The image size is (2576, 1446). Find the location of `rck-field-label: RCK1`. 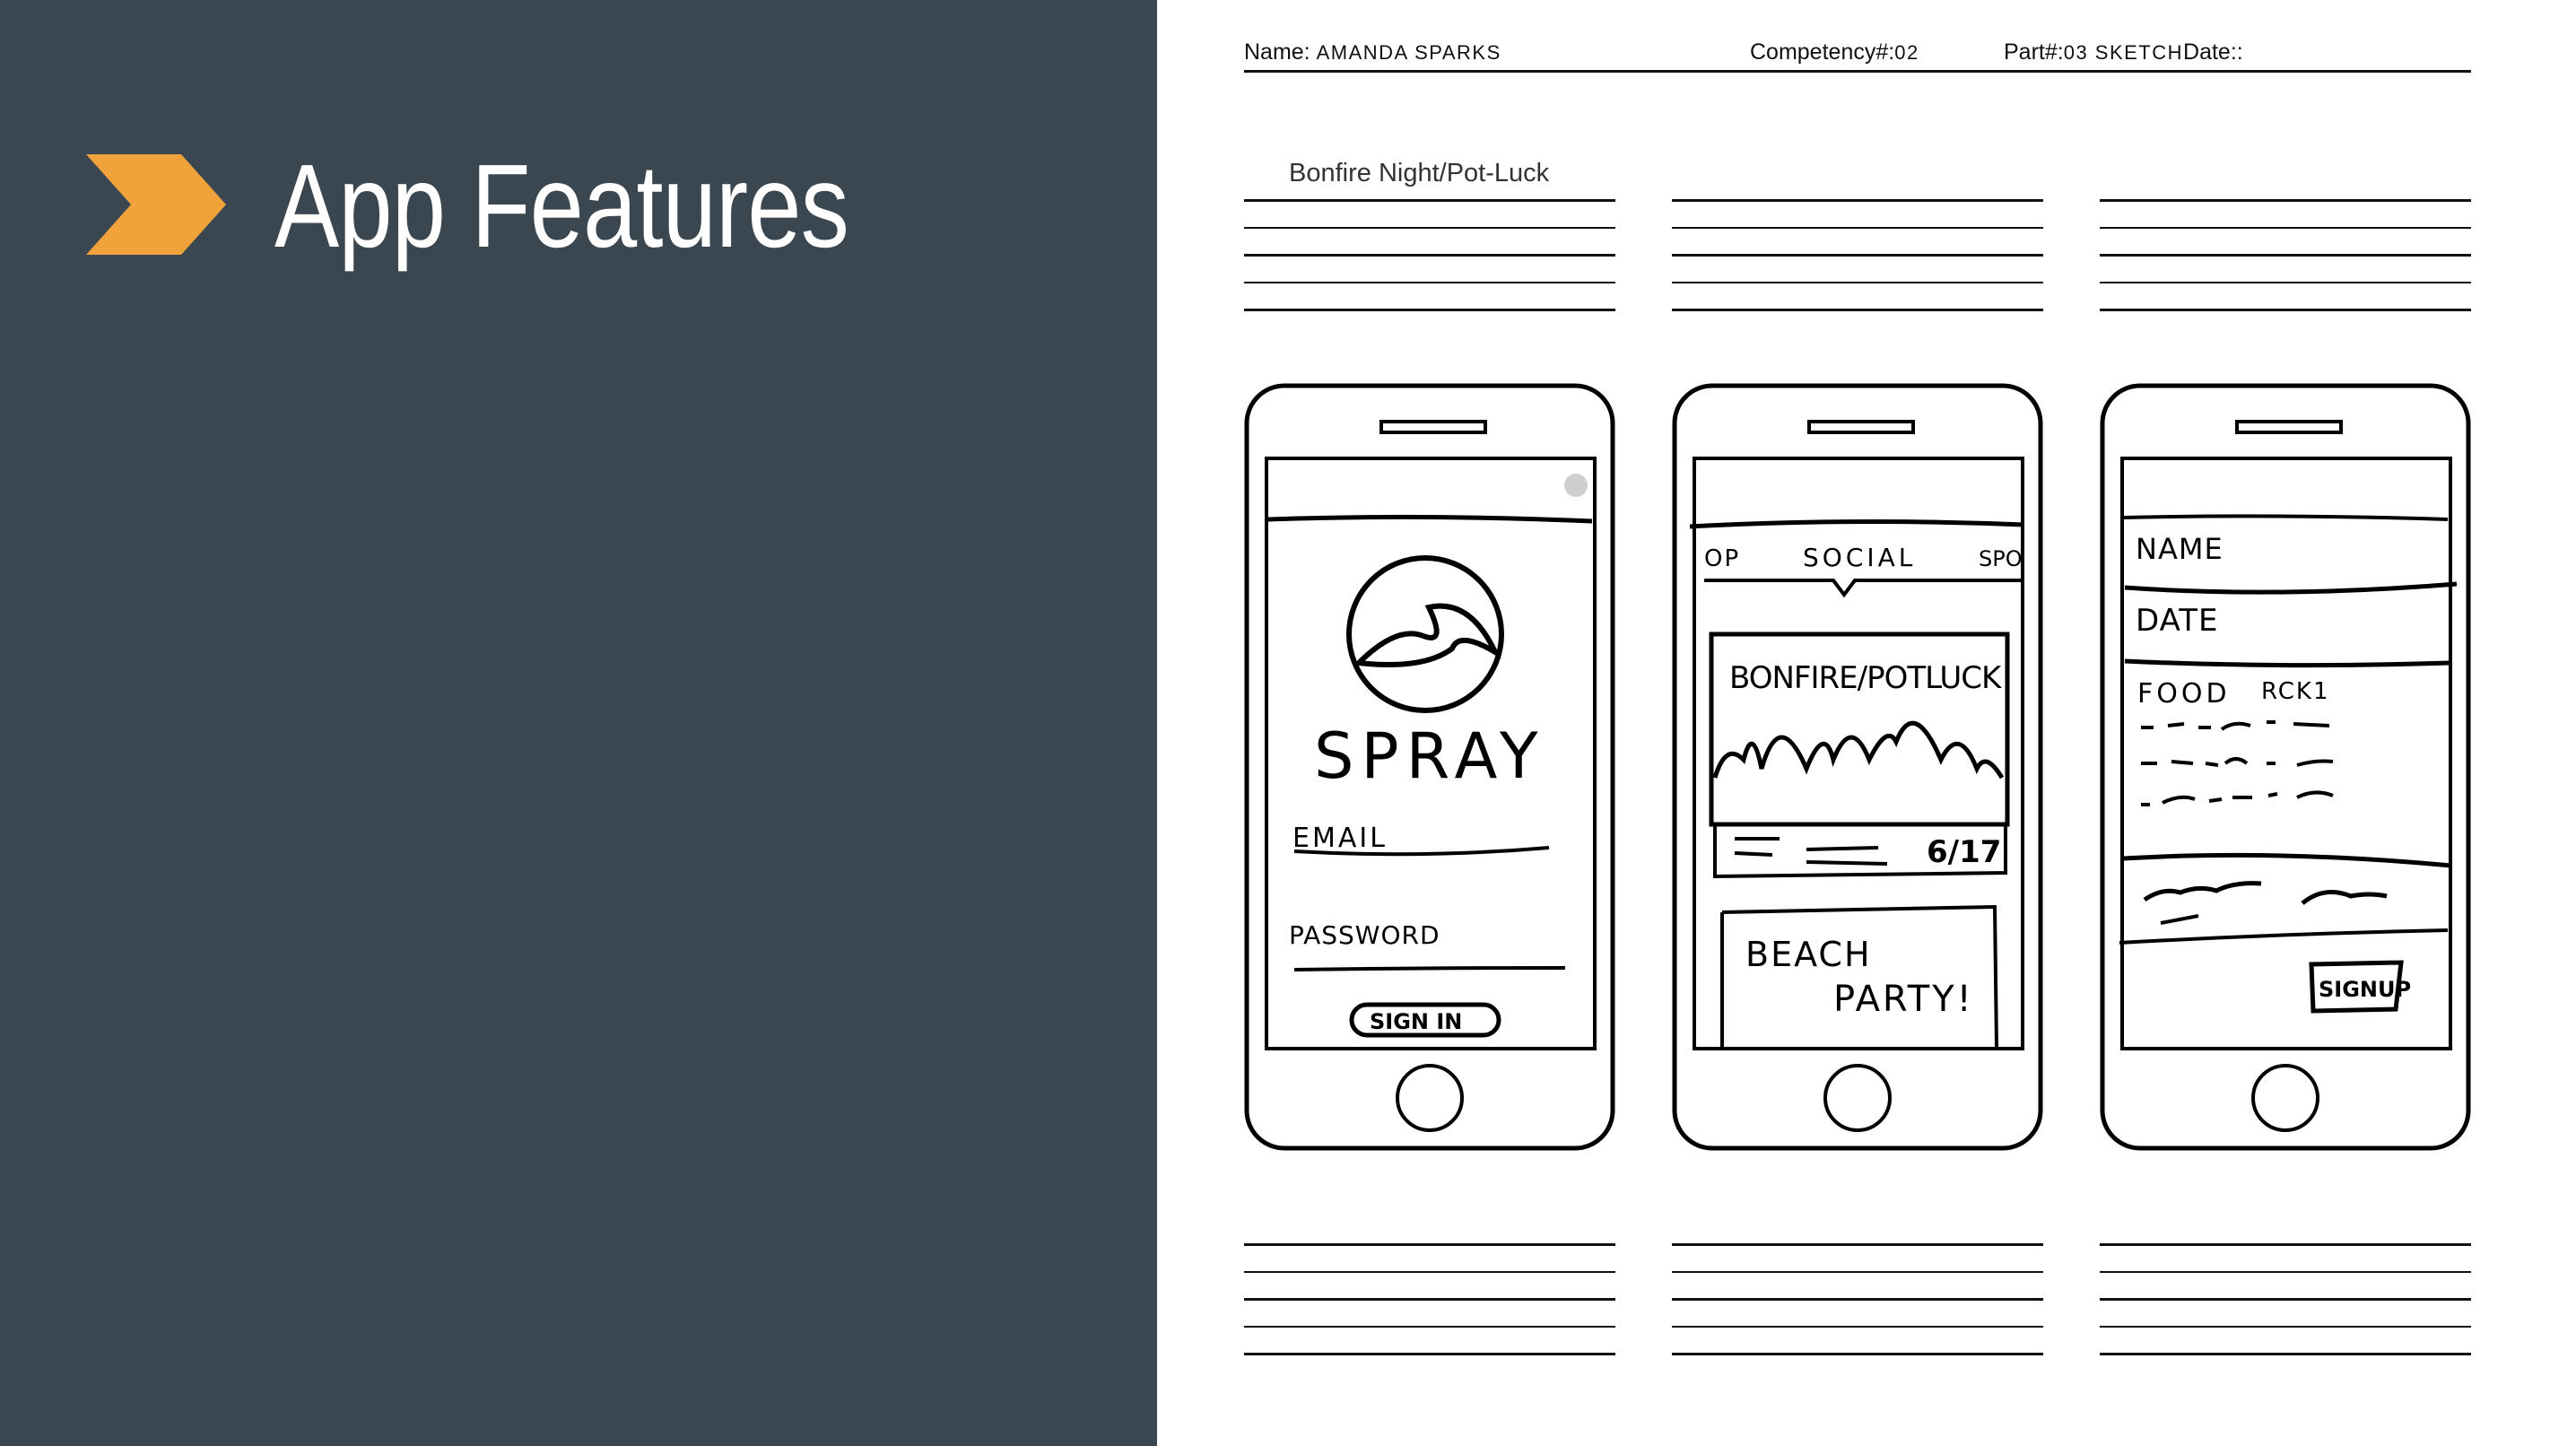

rck-field-label: RCK1 is located at coordinates (2295, 691).